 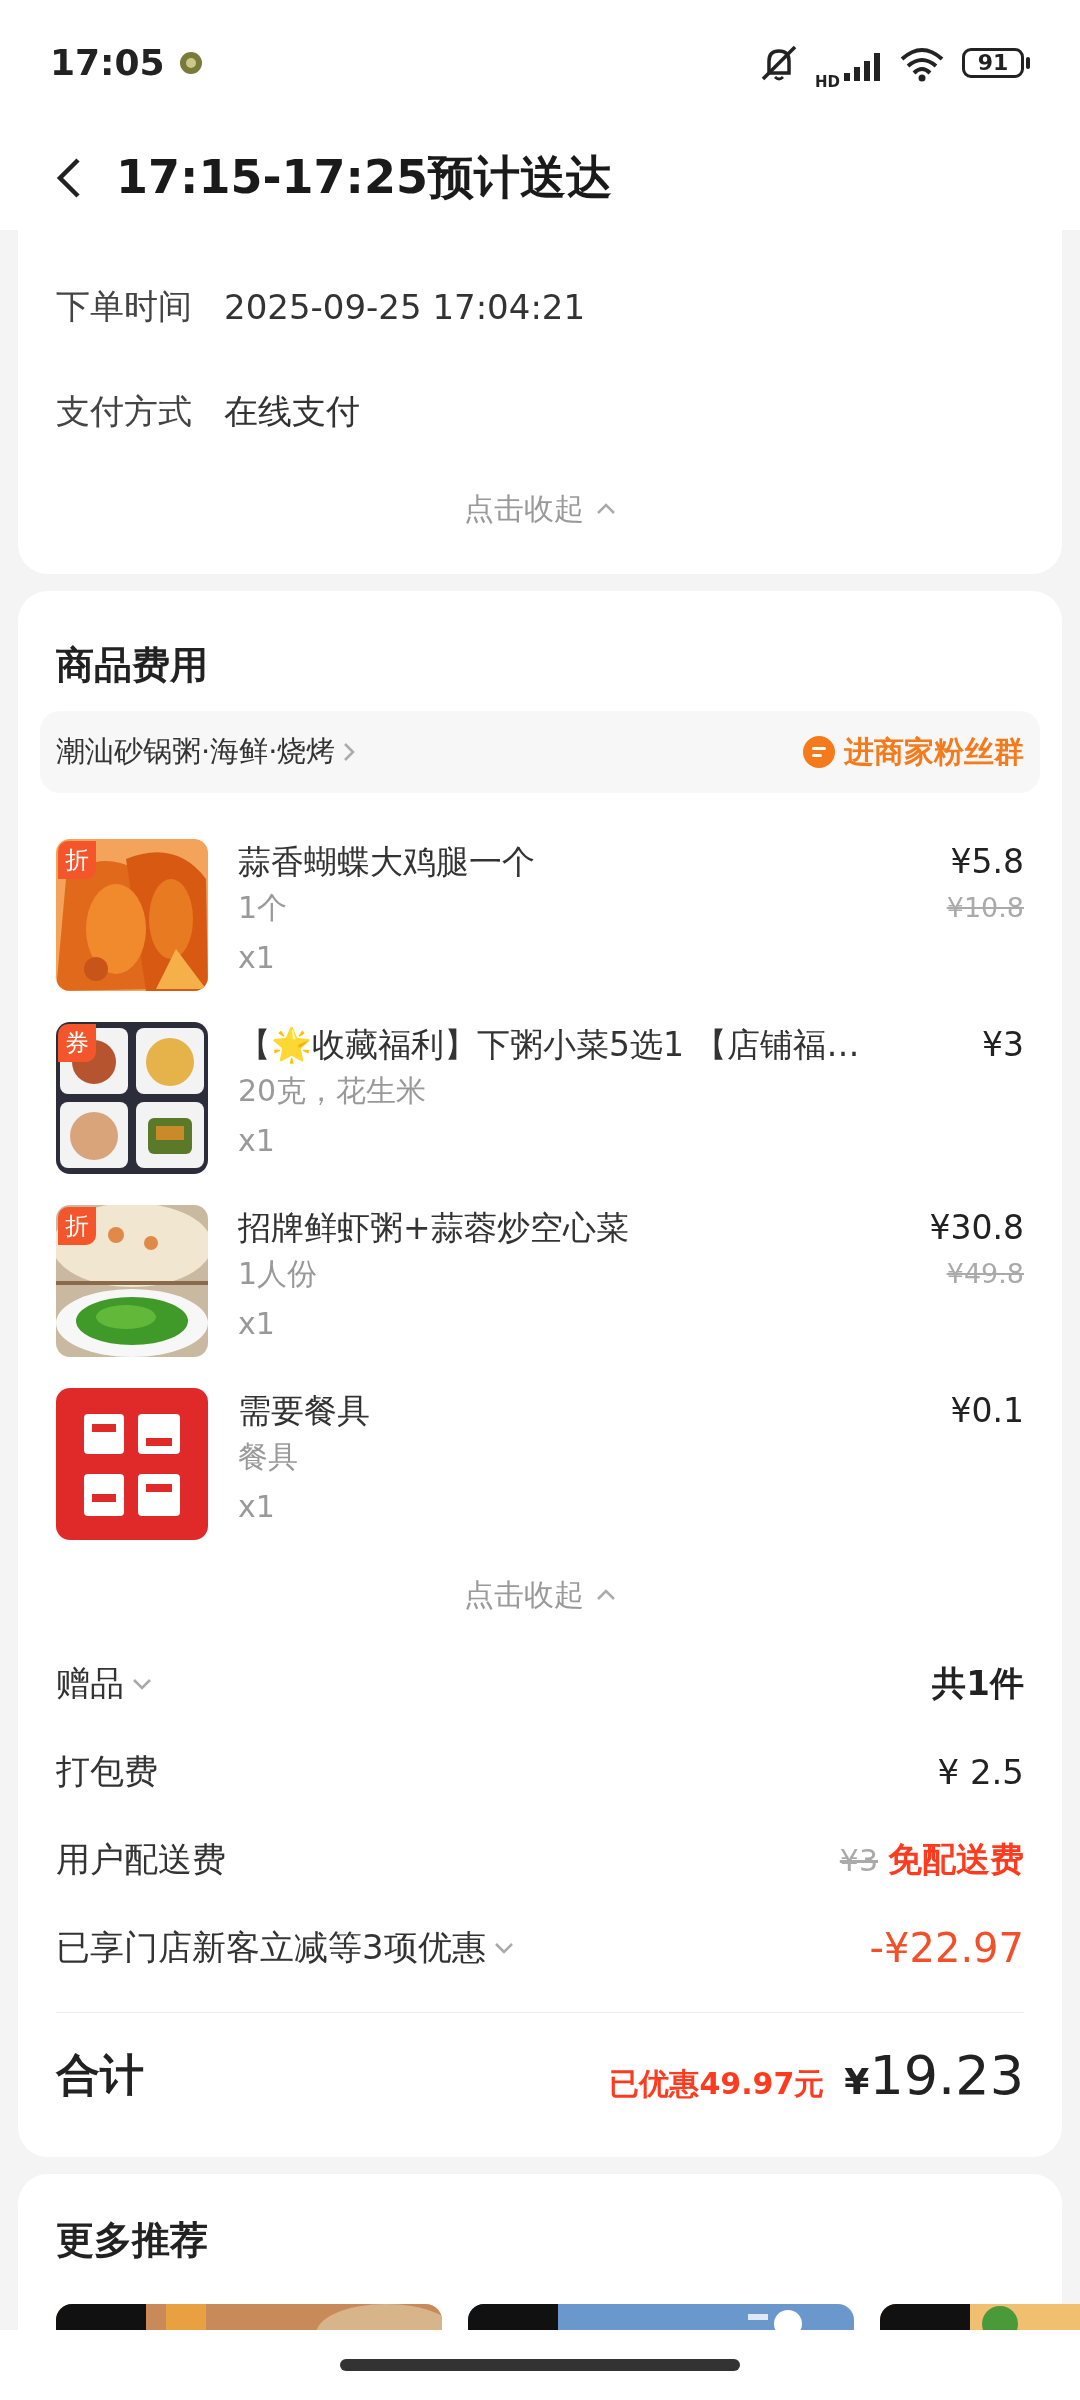 What do you see at coordinates (819, 752) in the screenshot?
I see `chat-icon` at bounding box center [819, 752].